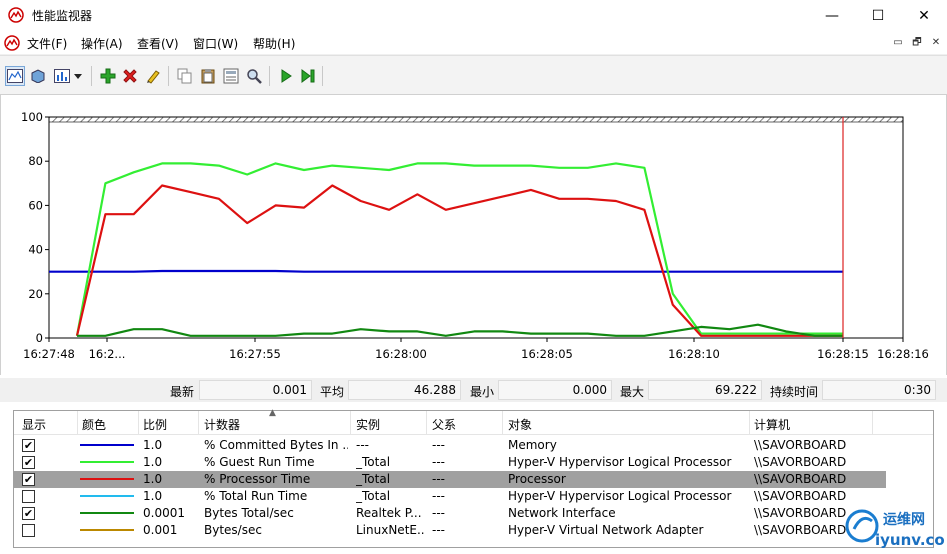  I want to click on properties-icon, so click(231, 76).